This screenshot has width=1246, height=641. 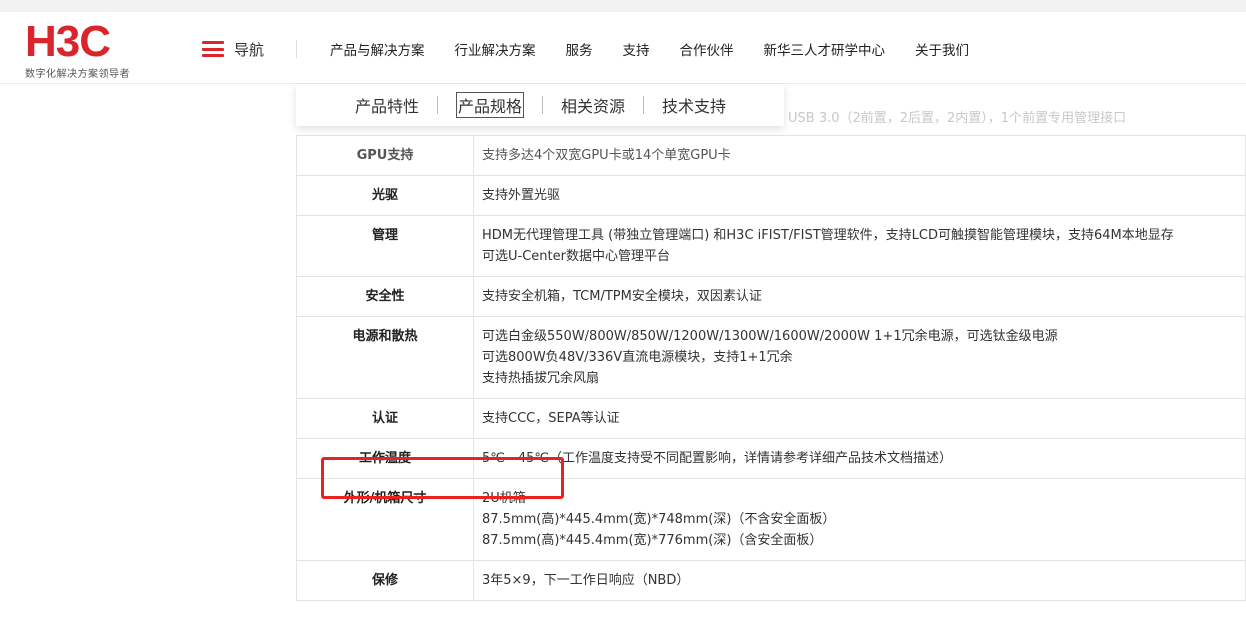 What do you see at coordinates (385, 296) in the screenshot?
I see `spec-key: 安全性` at bounding box center [385, 296].